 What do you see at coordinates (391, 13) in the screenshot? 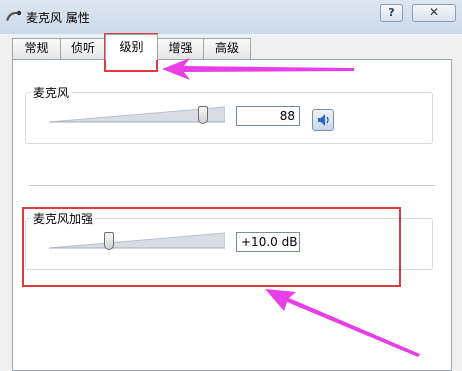
I see `help-button: ?` at bounding box center [391, 13].